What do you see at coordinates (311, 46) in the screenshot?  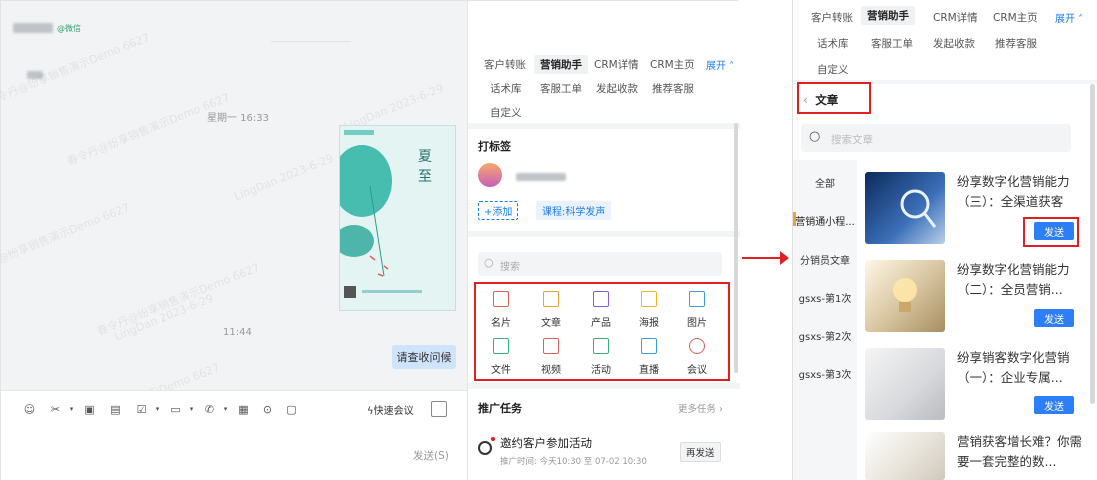 I see `mini-app-header` at bounding box center [311, 46].